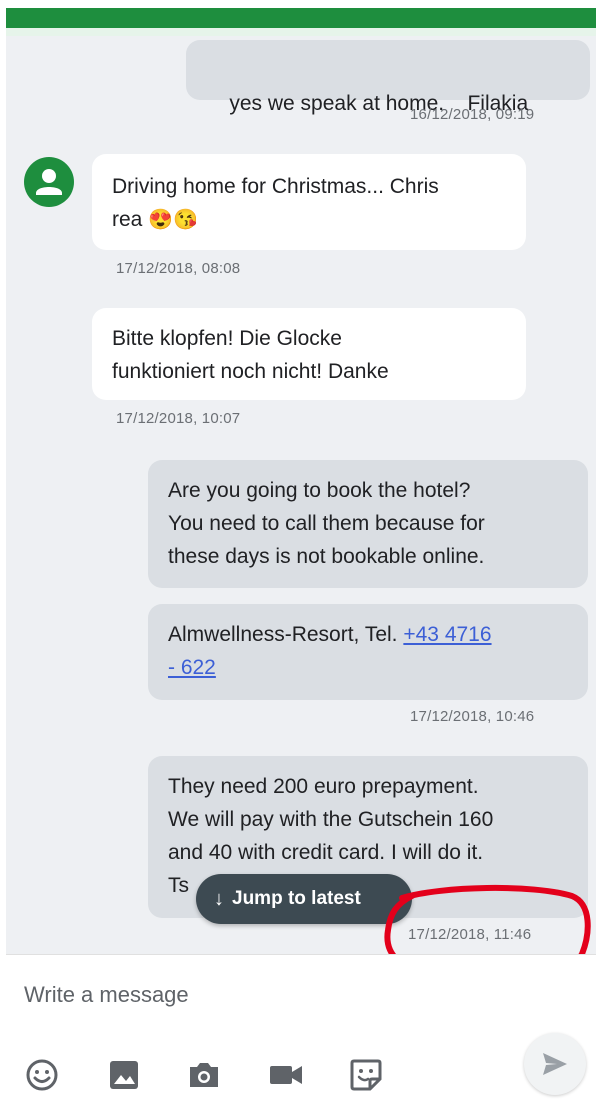  What do you see at coordinates (472, 114) in the screenshot?
I see `message-timestamp: 16/12/2018, 09:19` at bounding box center [472, 114].